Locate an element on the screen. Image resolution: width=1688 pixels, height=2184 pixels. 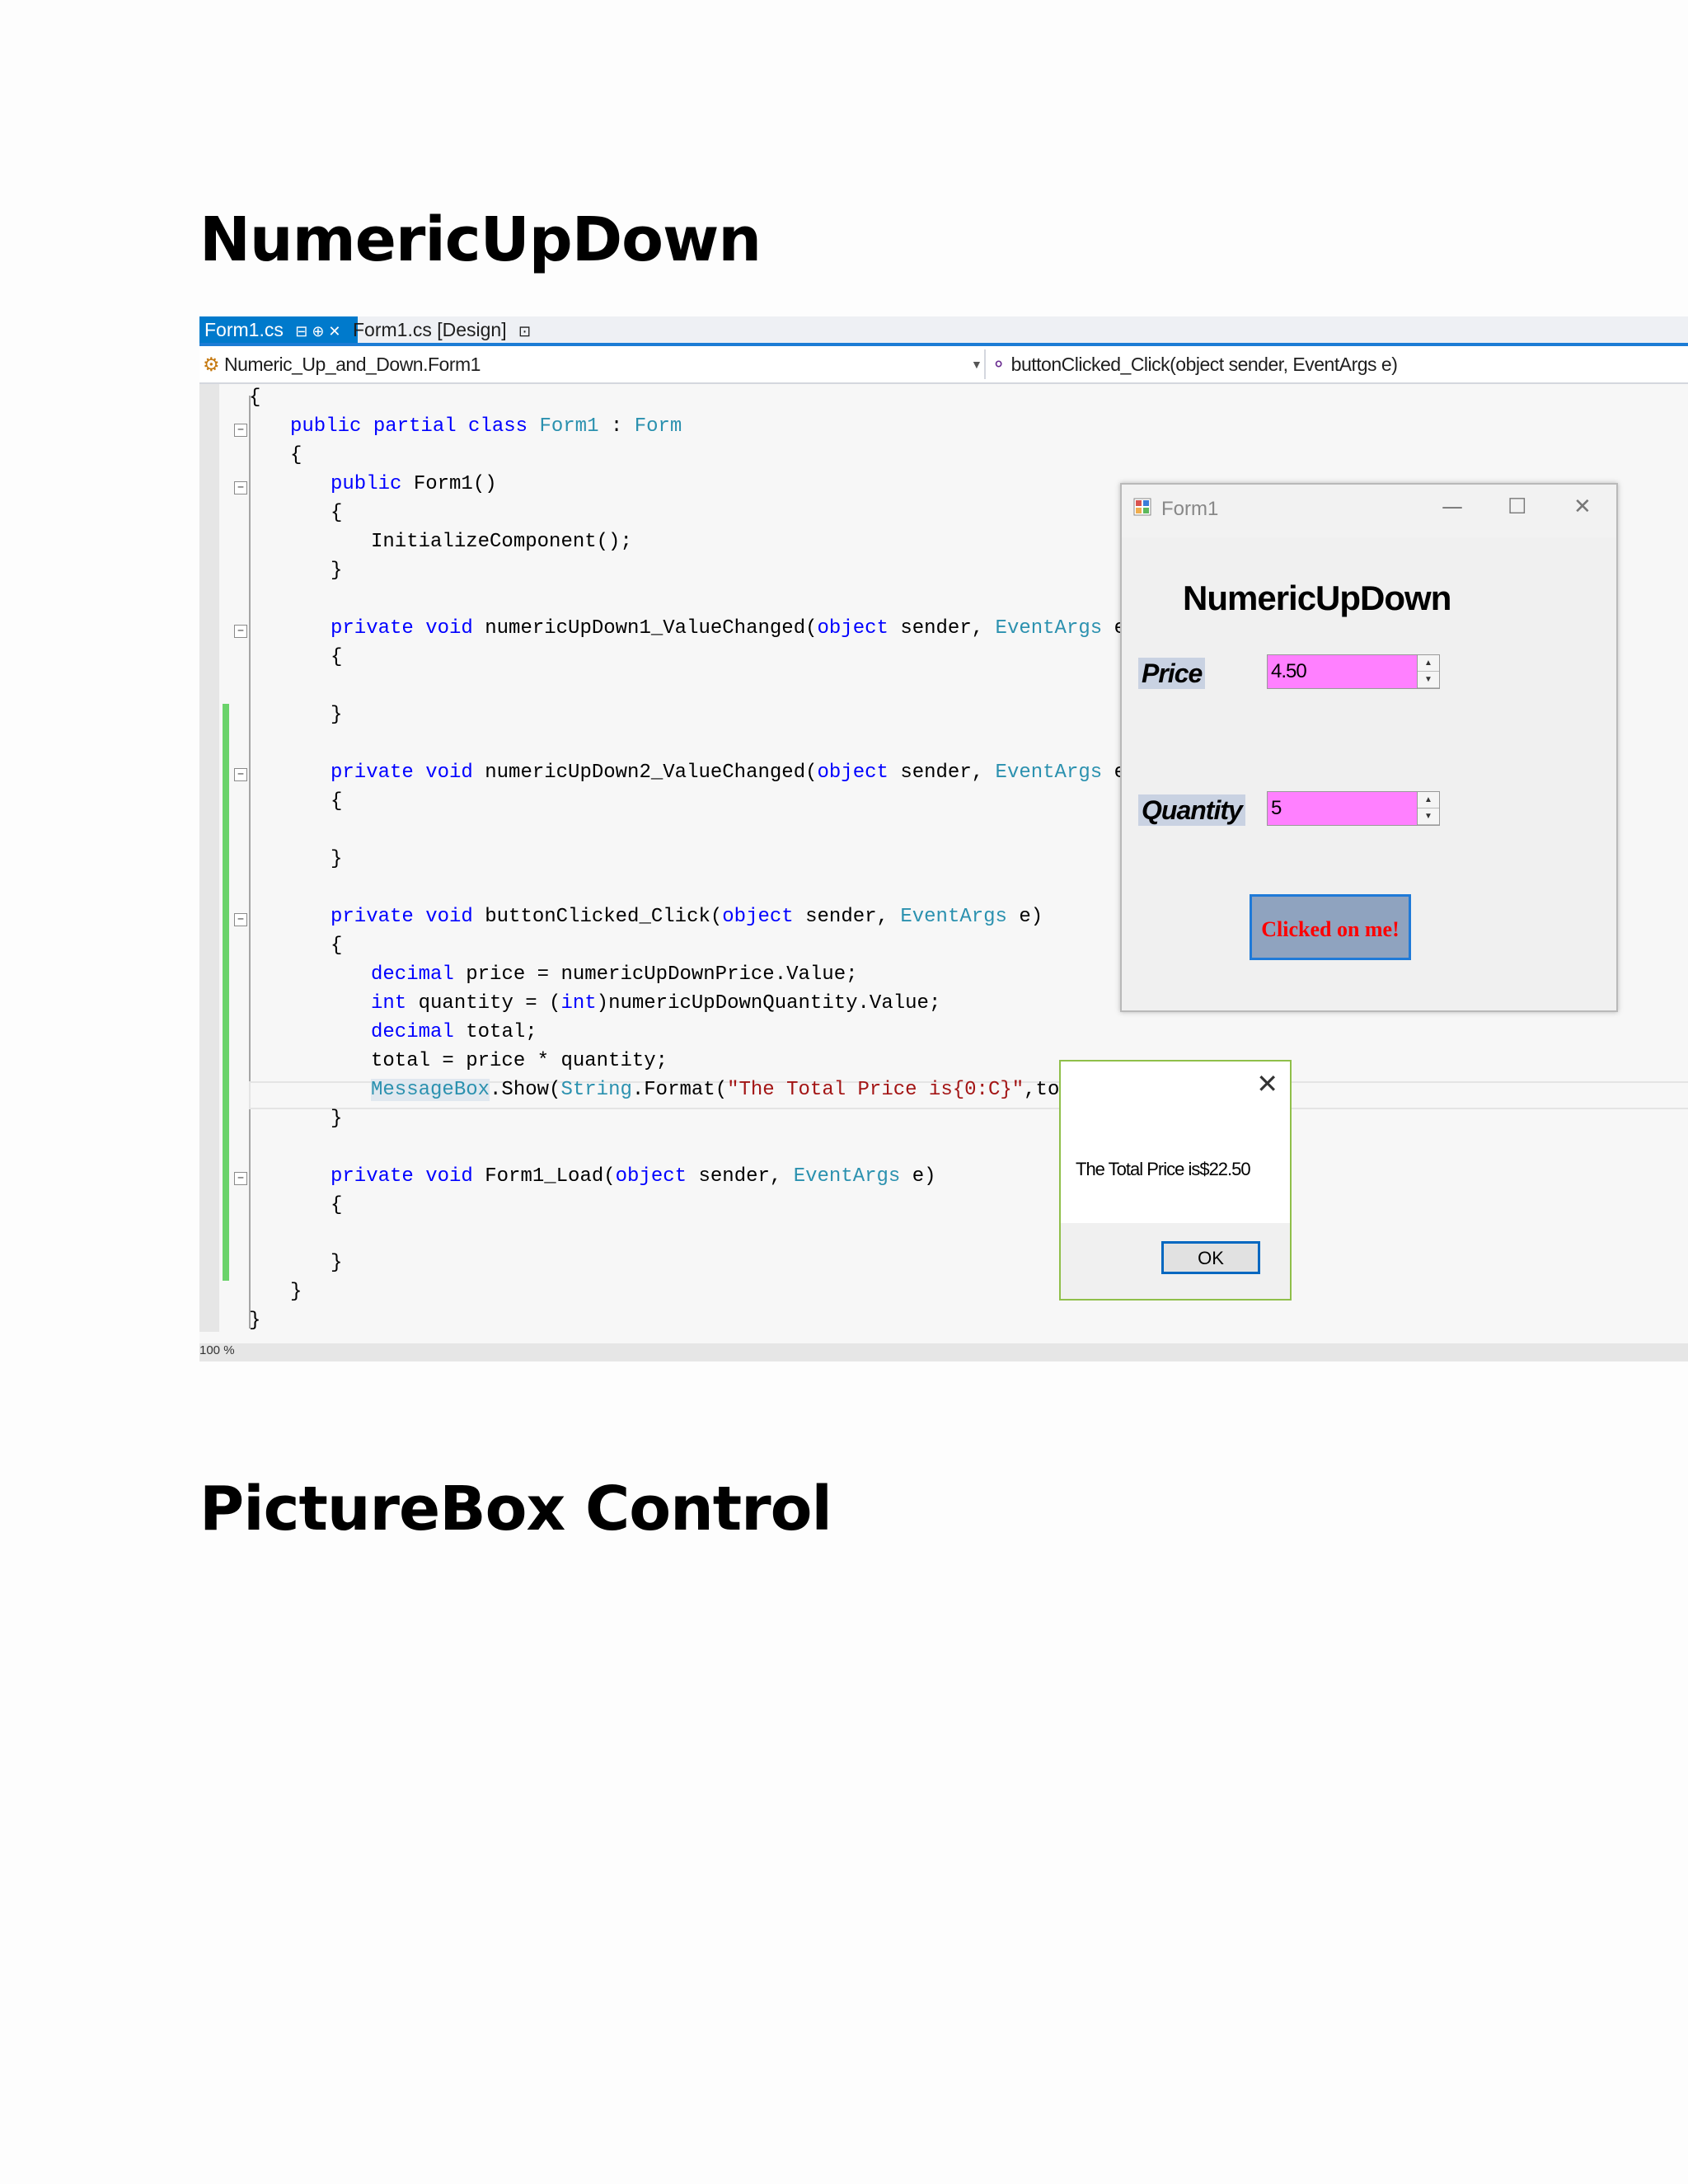
maximize-icon: ☐ is located at coordinates (1517, 506).